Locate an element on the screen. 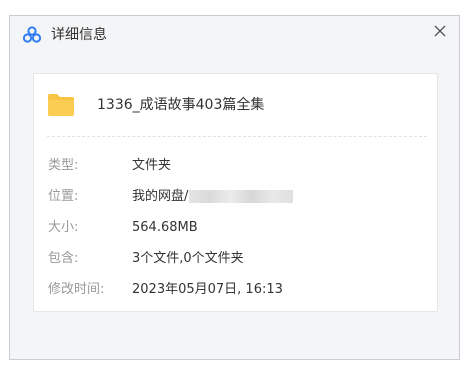  property-value-wrap: 我的网盘/ is located at coordinates (213, 196).